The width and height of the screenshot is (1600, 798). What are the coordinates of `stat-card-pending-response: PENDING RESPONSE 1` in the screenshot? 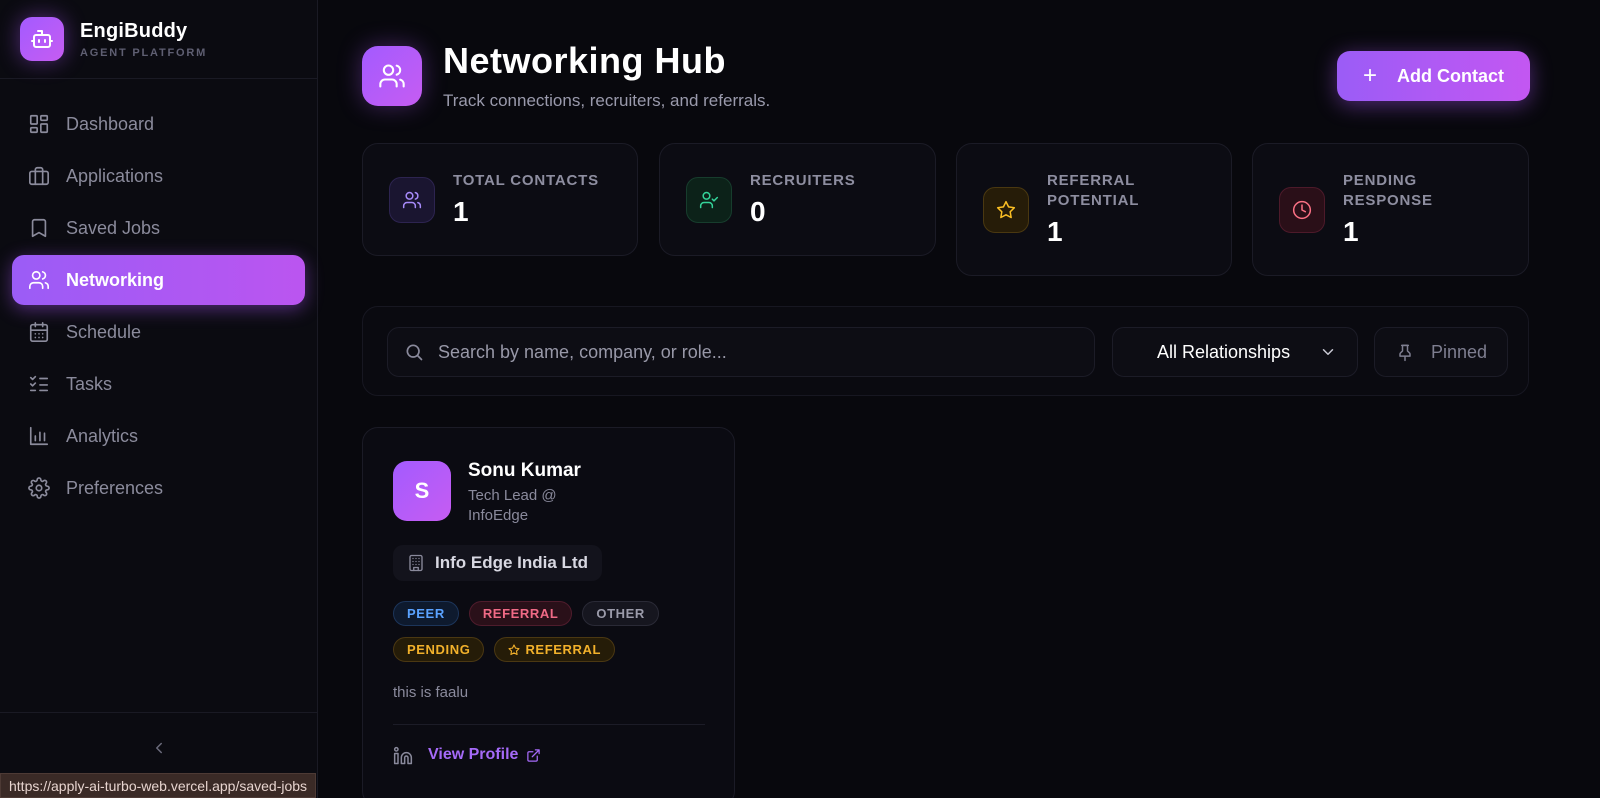 It's located at (1390, 209).